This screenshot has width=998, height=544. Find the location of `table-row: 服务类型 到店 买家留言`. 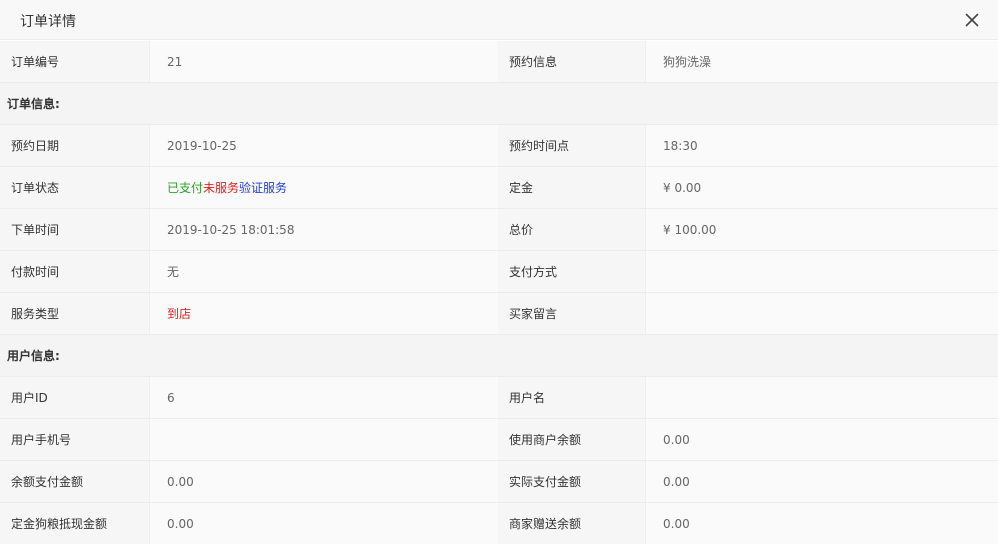

table-row: 服务类型 到店 买家留言 is located at coordinates (499, 314).